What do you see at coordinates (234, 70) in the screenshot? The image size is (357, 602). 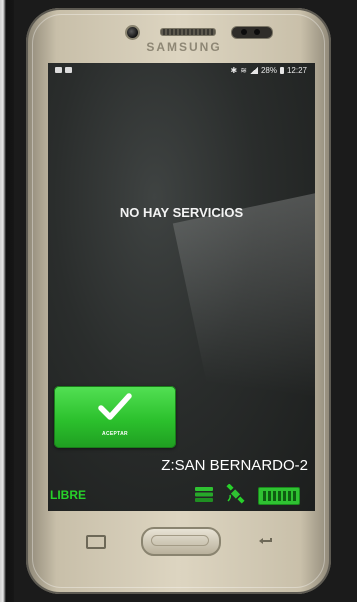 I see `bluetooth-icon: ✱` at bounding box center [234, 70].